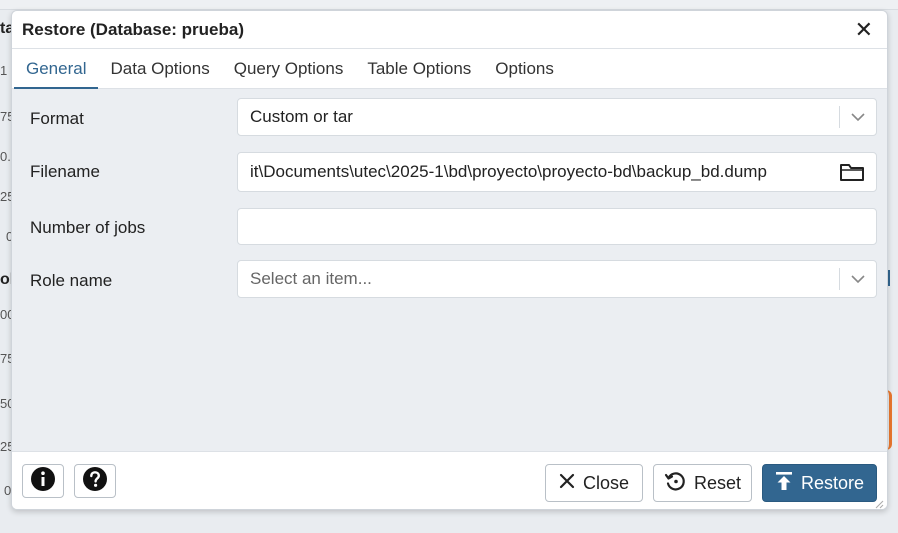 Image resolution: width=898 pixels, height=533 pixels. Describe the element at coordinates (852, 172) in the screenshot. I see `folder-icon` at that location.